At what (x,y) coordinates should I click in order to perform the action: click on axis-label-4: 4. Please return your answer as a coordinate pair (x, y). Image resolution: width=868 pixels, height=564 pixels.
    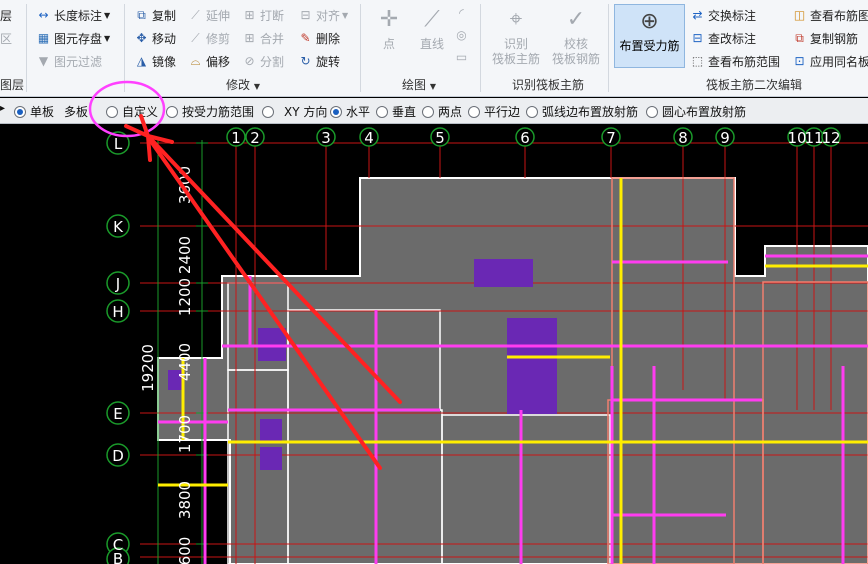
    Looking at the image, I should click on (369, 138).